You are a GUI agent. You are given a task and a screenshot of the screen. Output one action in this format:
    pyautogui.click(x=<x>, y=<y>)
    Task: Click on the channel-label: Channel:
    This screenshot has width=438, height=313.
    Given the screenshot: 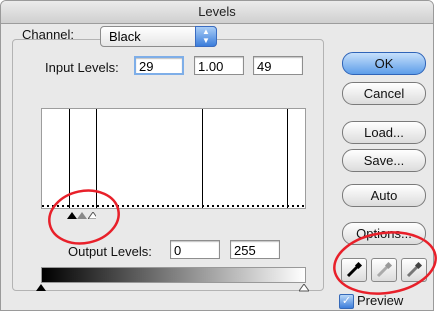 What is the action you would take?
    pyautogui.click(x=48, y=34)
    